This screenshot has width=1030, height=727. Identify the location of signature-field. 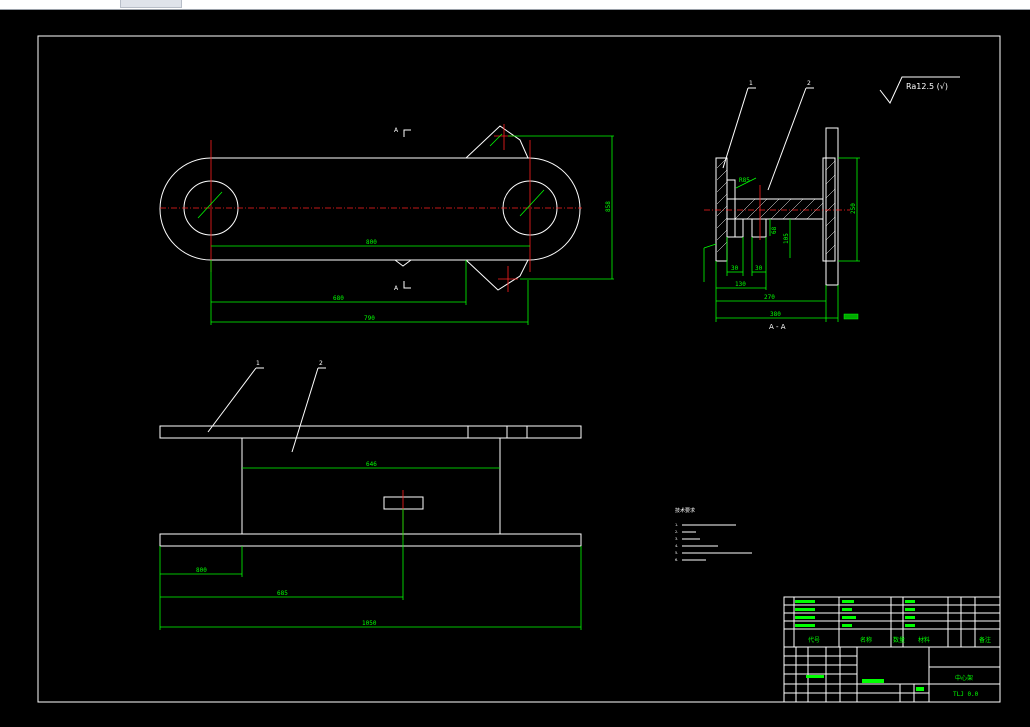
(815, 676).